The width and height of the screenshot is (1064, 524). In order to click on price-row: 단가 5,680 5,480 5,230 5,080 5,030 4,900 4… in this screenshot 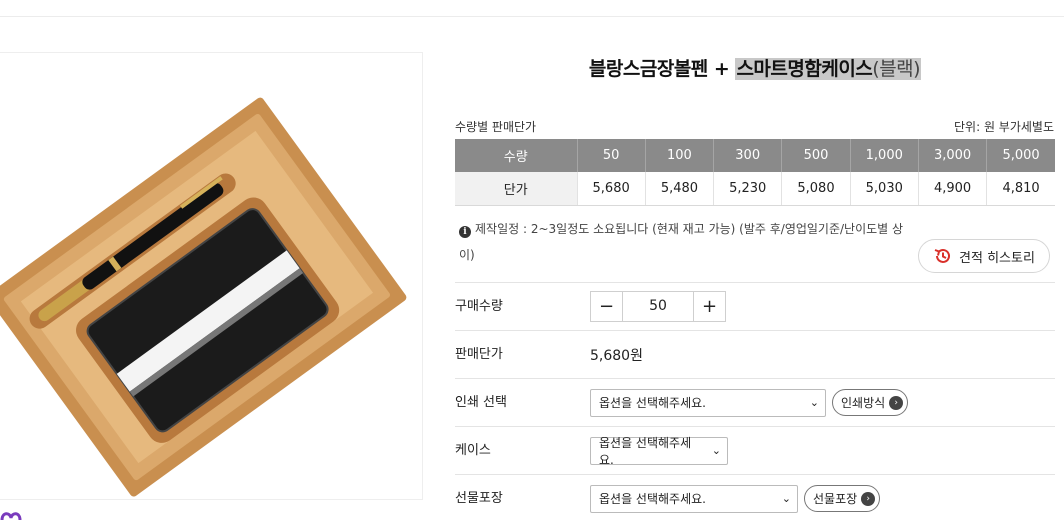, I will do `click(755, 189)`.